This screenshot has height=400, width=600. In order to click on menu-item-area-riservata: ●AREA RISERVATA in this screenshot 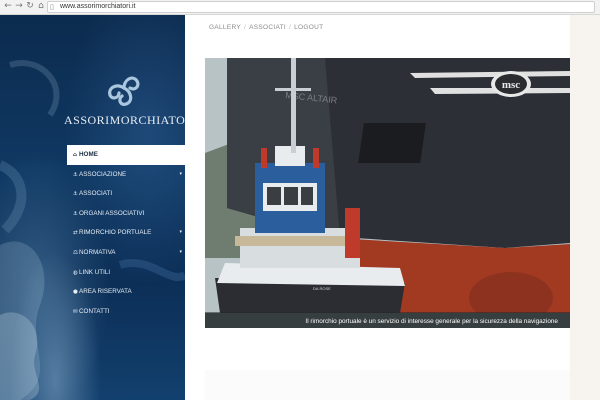, I will do `click(126, 292)`.